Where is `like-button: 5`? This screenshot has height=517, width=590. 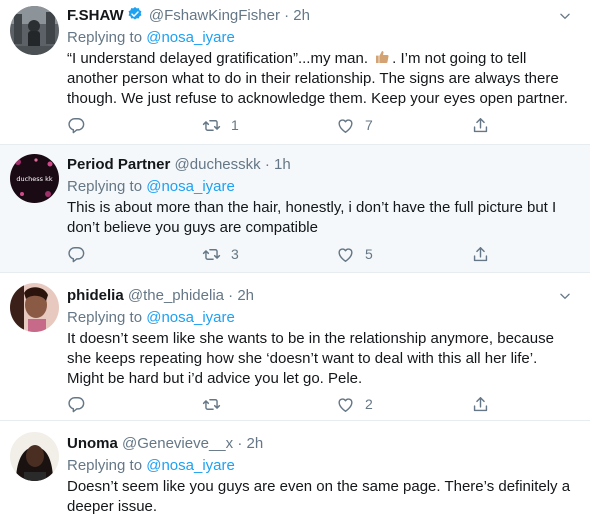 like-button: 5 is located at coordinates (354, 254).